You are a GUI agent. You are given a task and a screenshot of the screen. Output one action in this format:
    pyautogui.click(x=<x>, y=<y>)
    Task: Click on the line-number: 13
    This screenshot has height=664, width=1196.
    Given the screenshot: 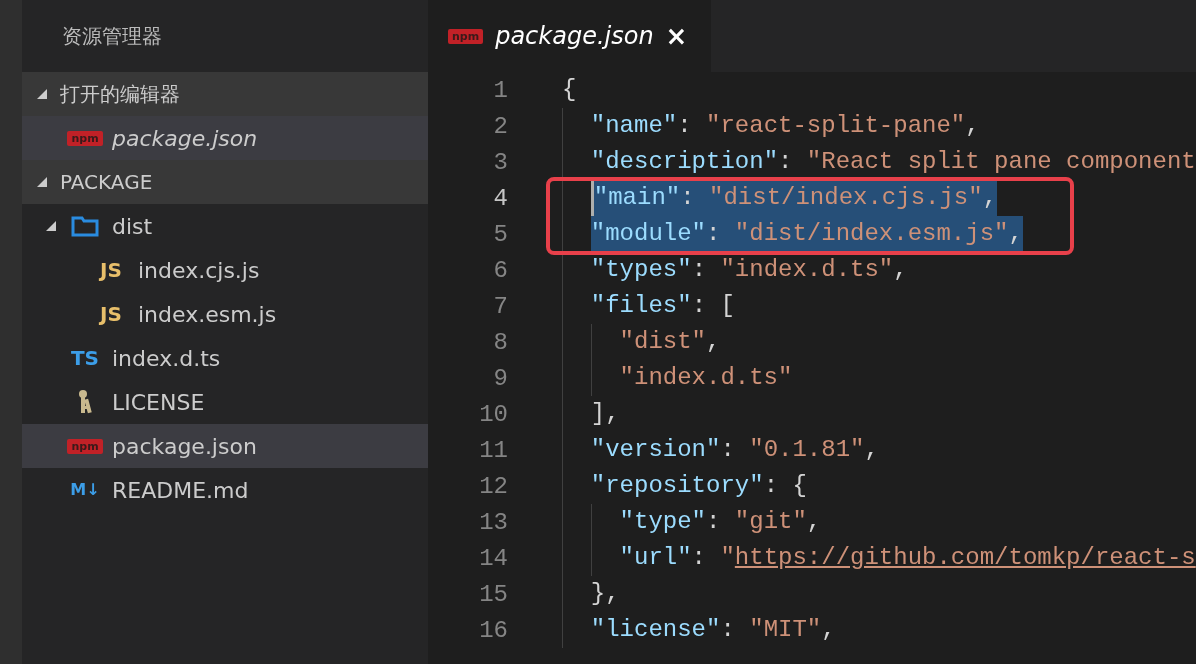 What is the action you would take?
    pyautogui.click(x=493, y=522)
    